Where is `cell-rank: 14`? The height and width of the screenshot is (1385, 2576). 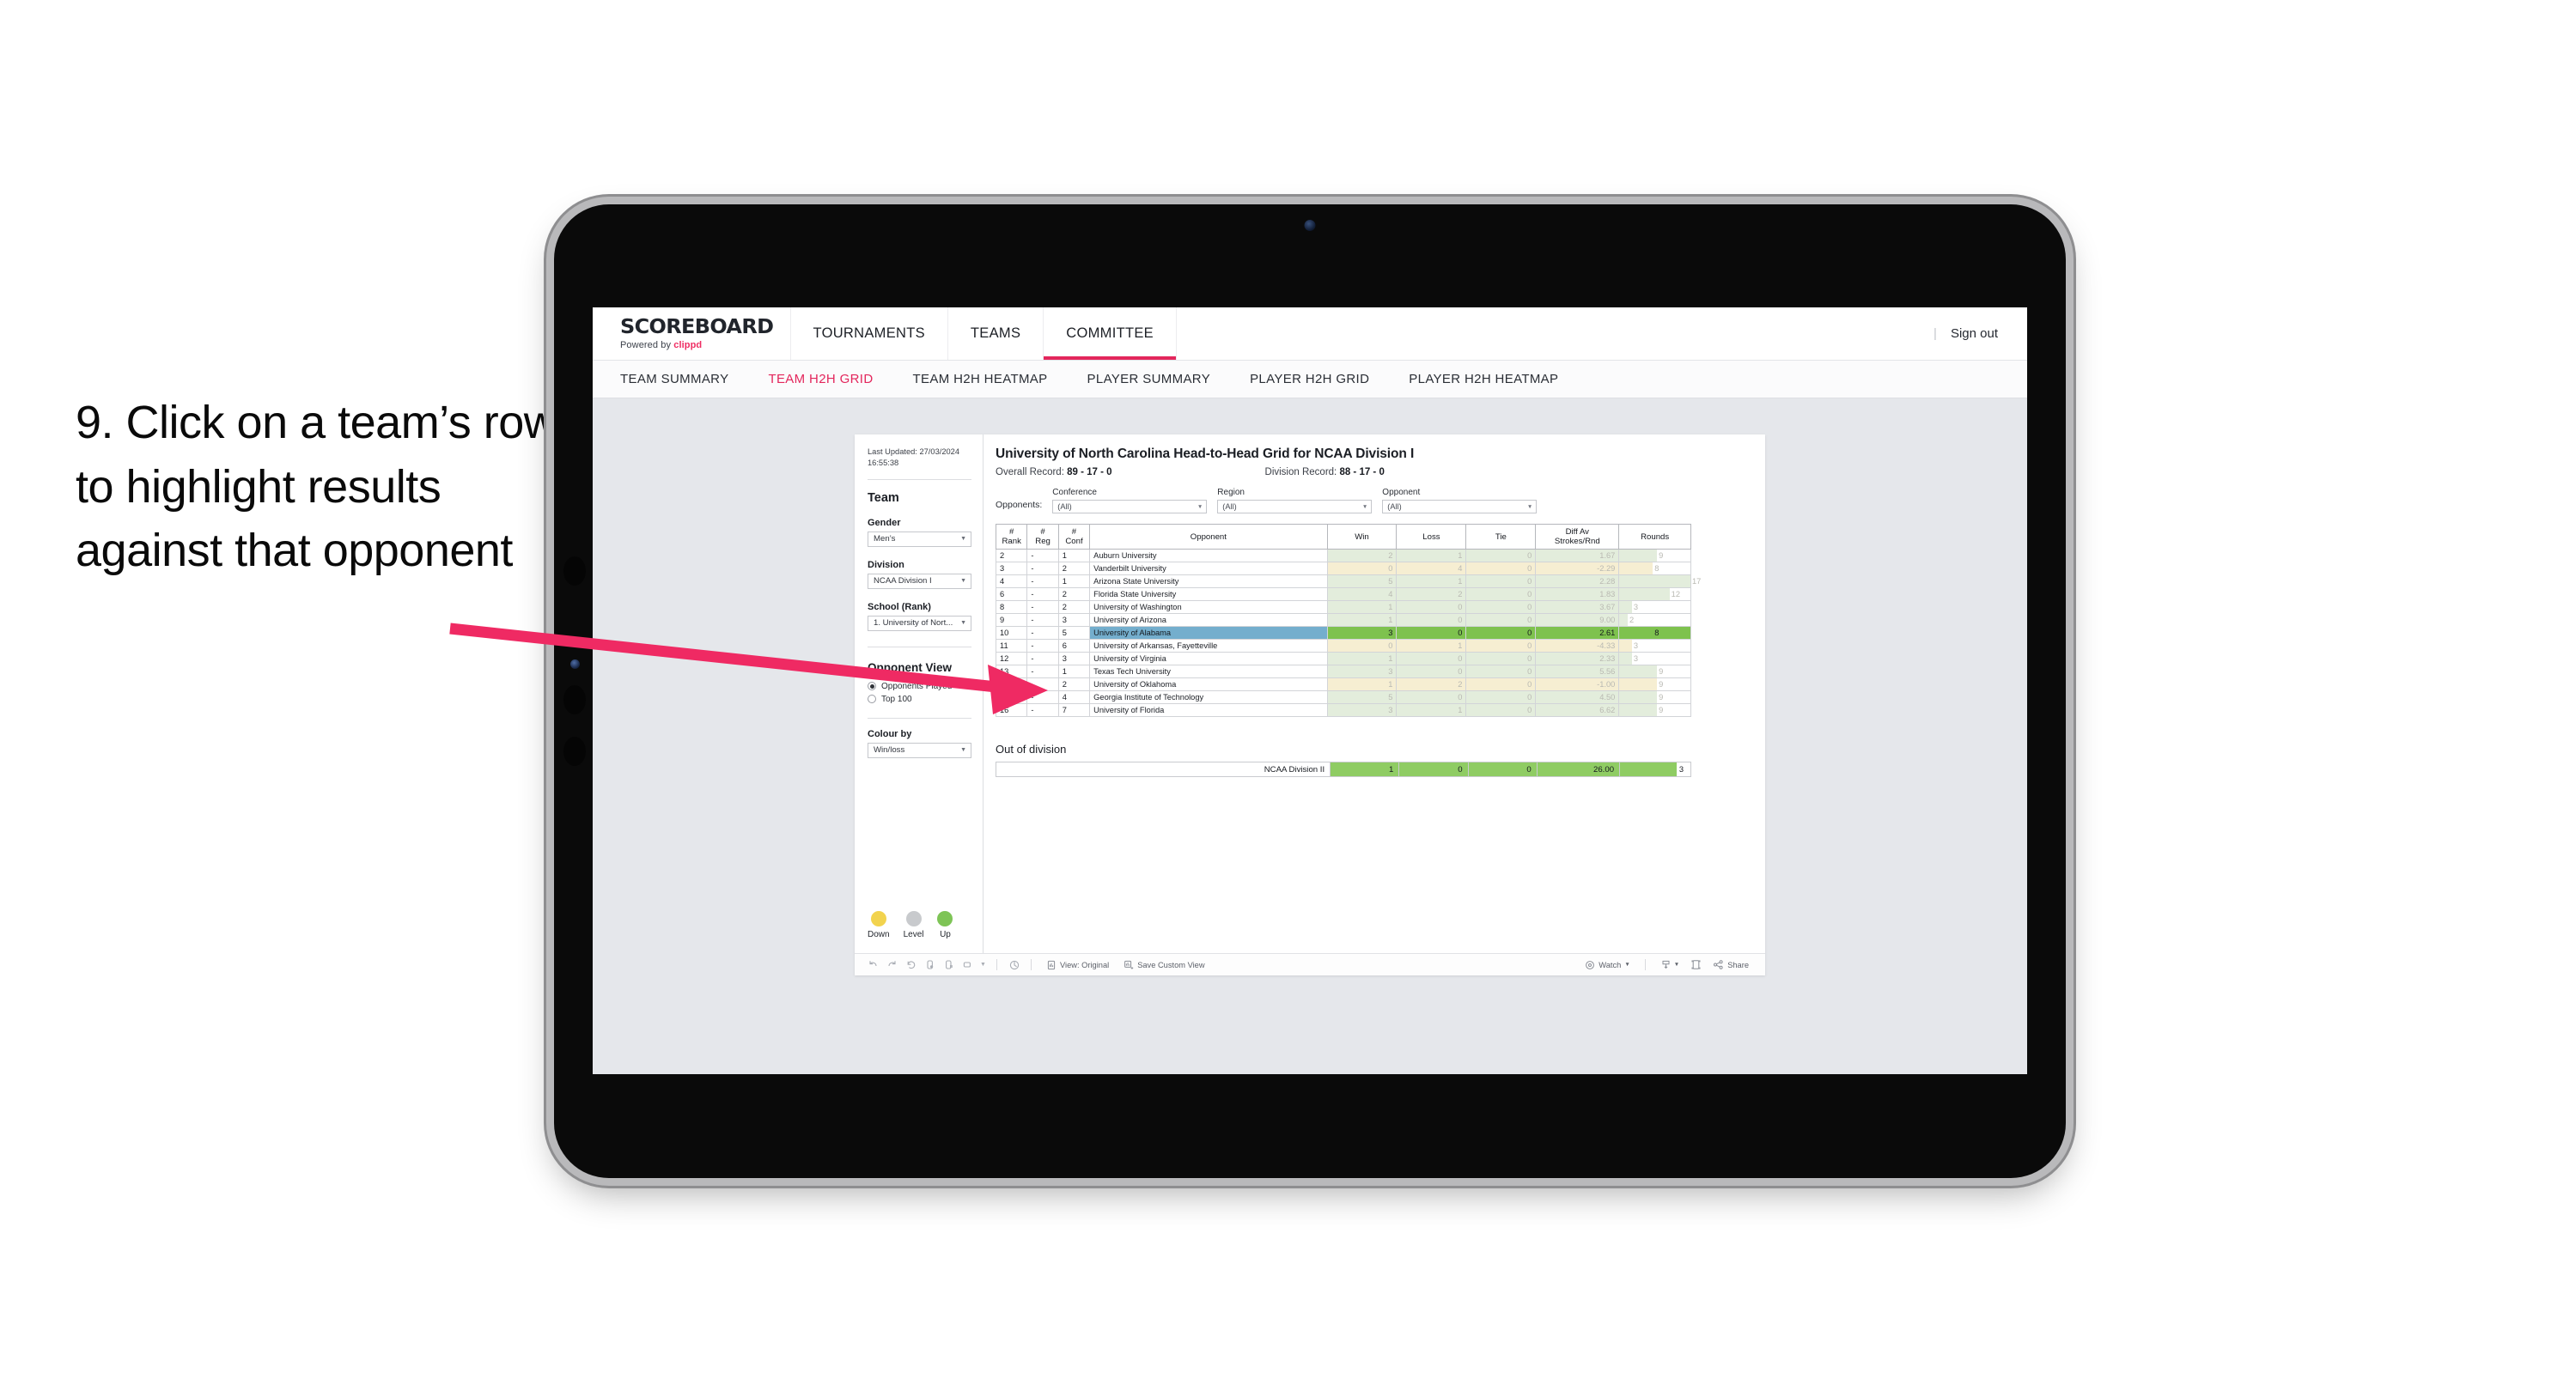
cell-rank: 14 is located at coordinates (1011, 684).